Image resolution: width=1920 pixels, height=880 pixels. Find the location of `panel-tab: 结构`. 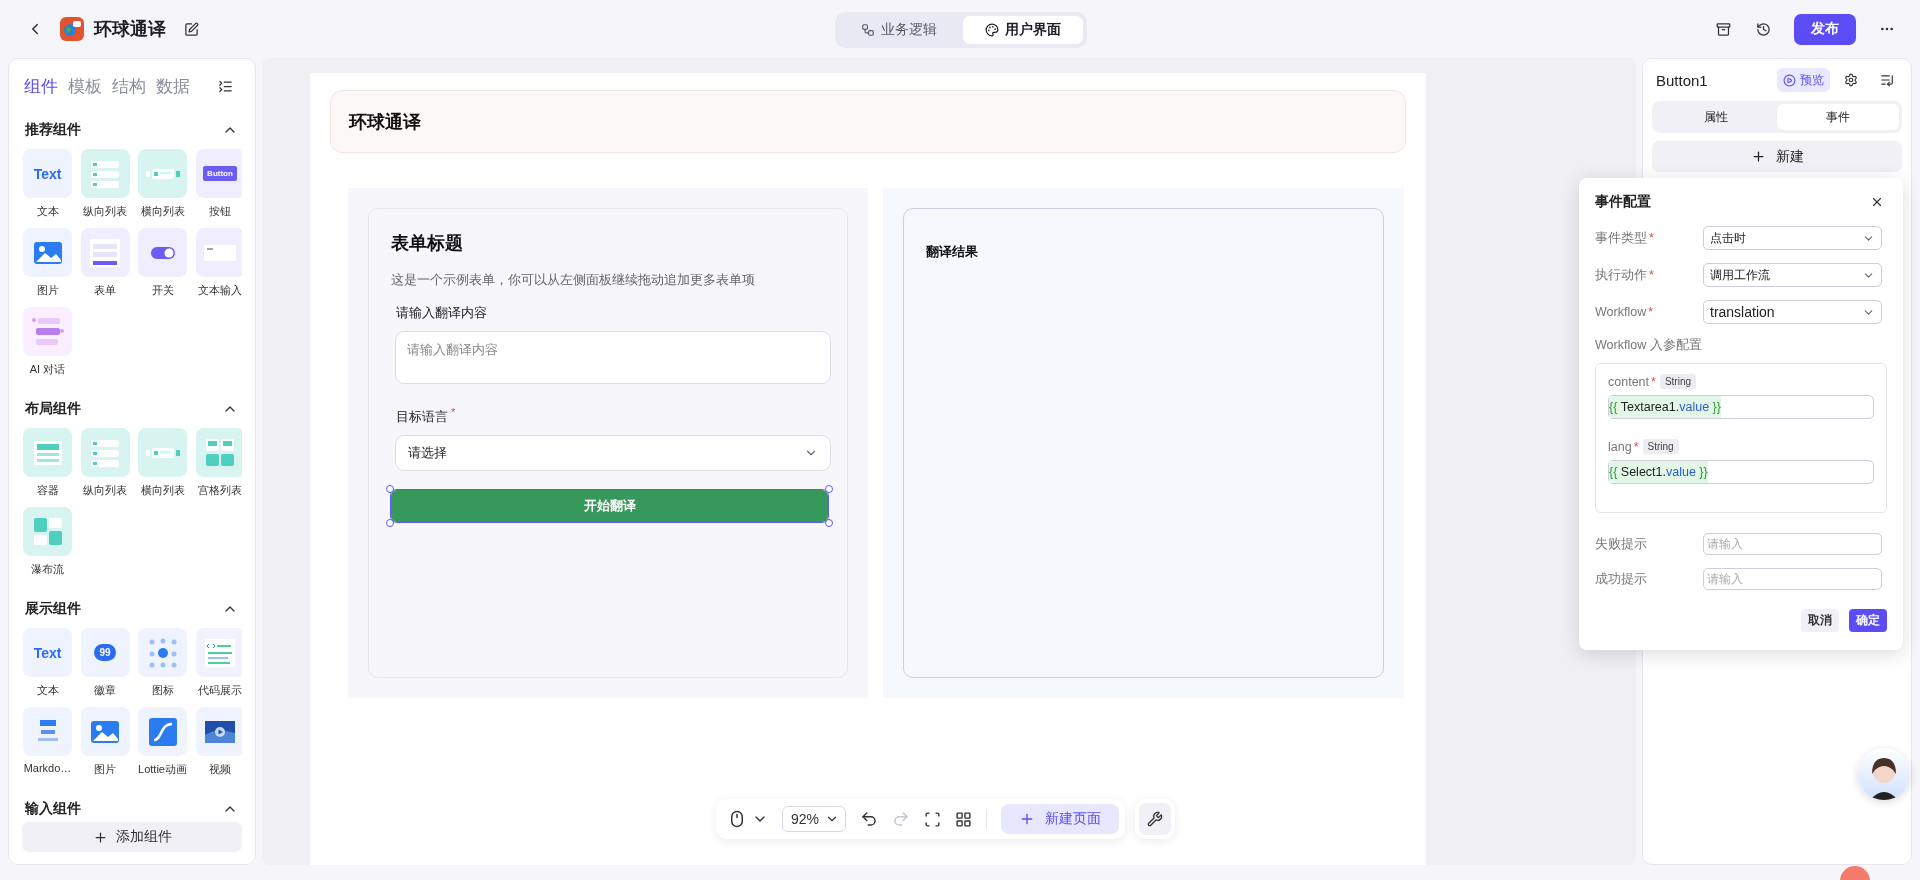

panel-tab: 结构 is located at coordinates (129, 86).